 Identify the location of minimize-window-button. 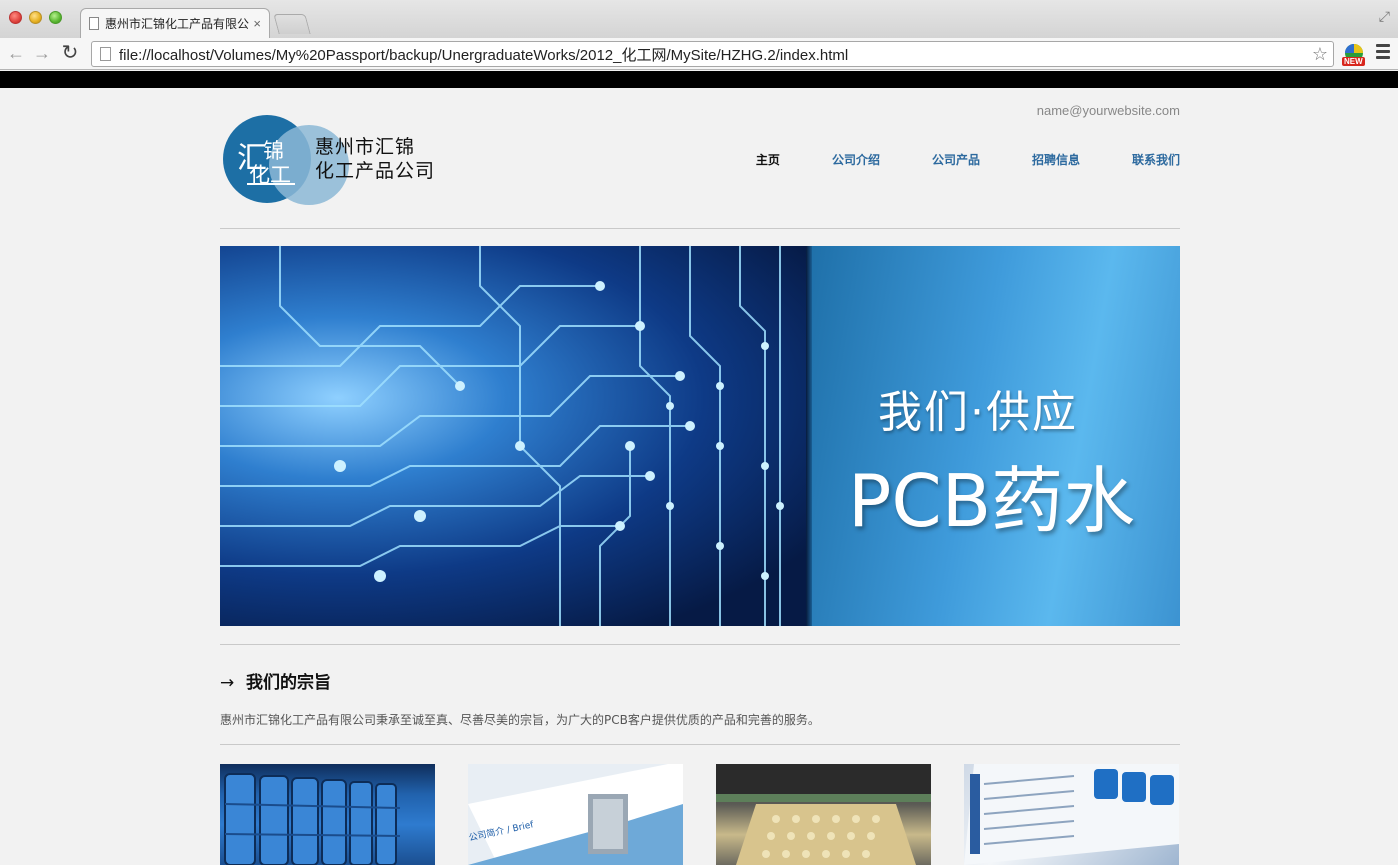
(35, 17).